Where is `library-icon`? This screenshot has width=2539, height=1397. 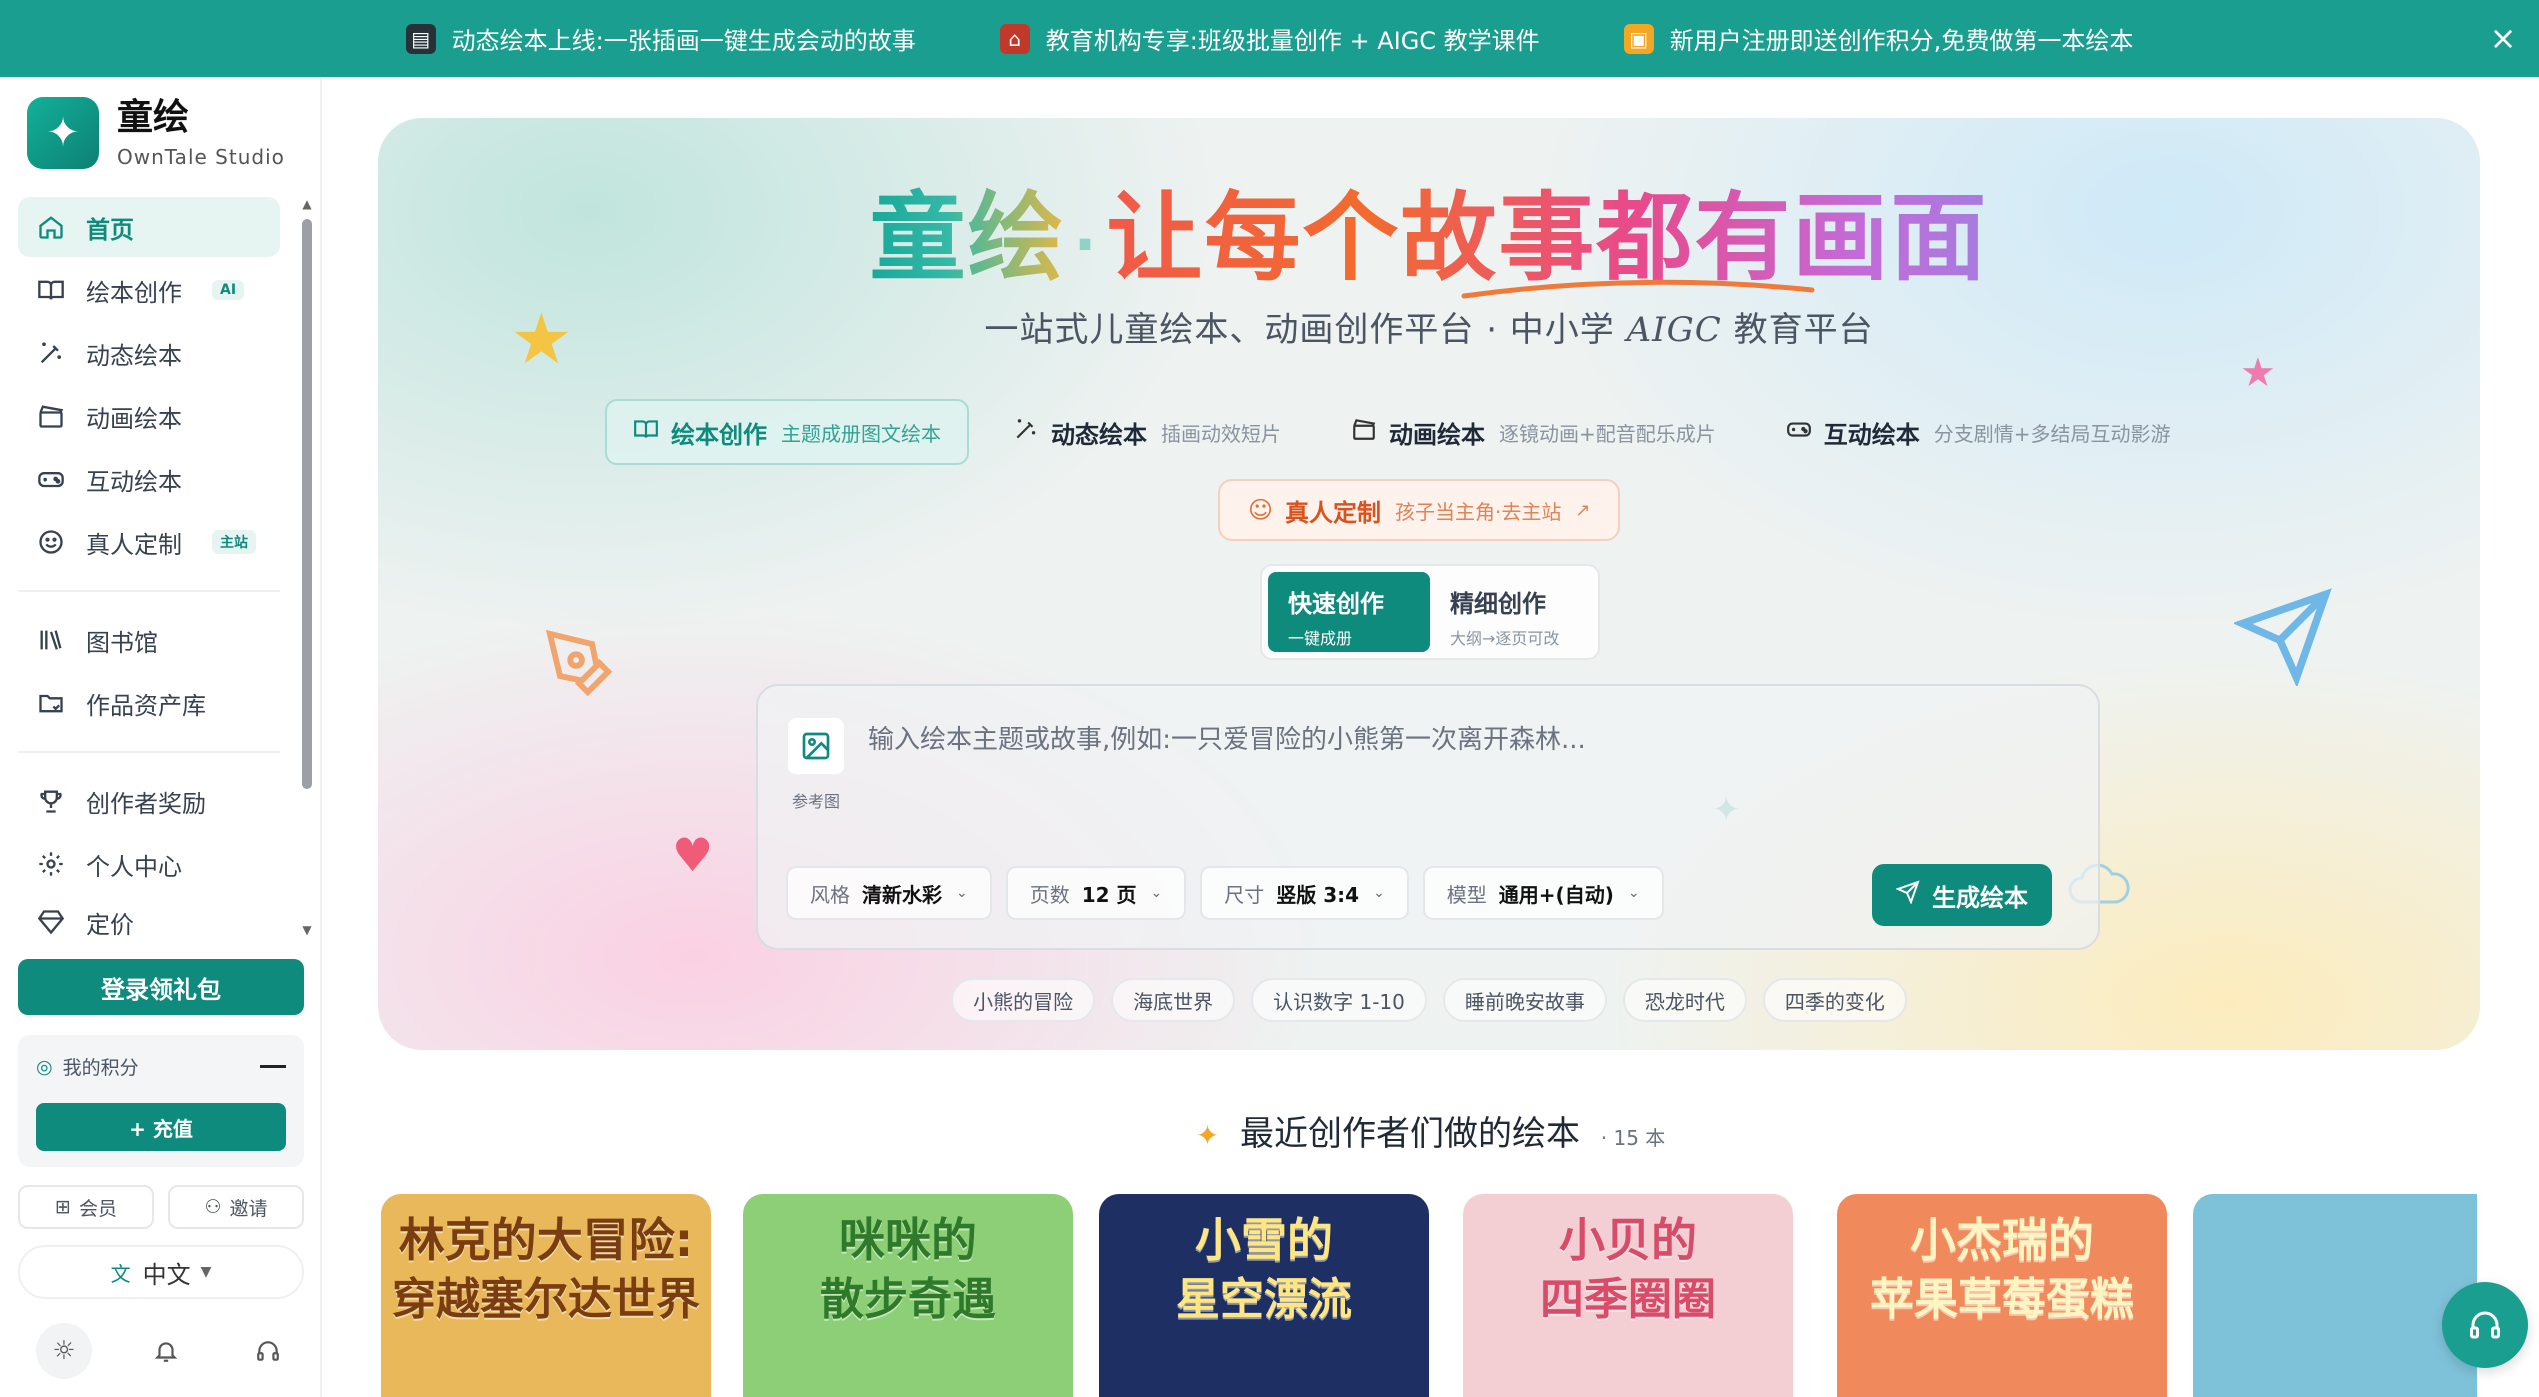 library-icon is located at coordinates (51, 640).